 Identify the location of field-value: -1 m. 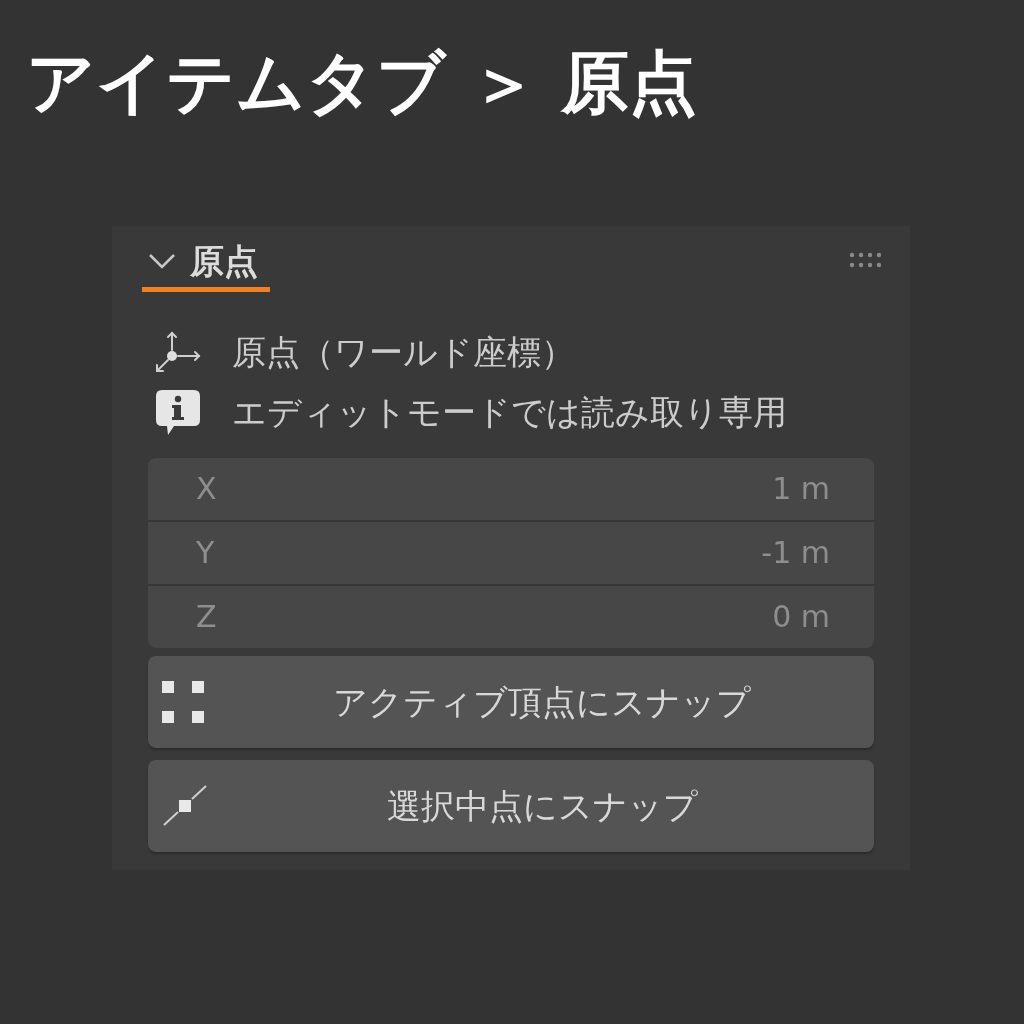
(795, 553).